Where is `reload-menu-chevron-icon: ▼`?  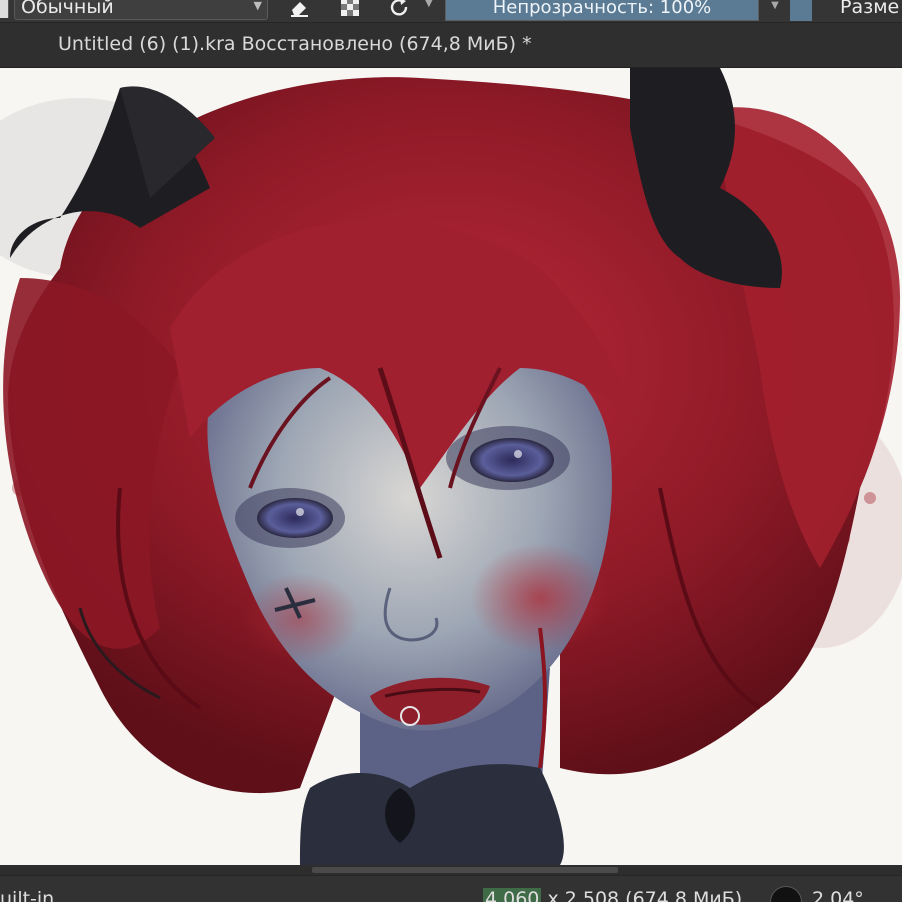 reload-menu-chevron-icon: ▼ is located at coordinates (429, 4).